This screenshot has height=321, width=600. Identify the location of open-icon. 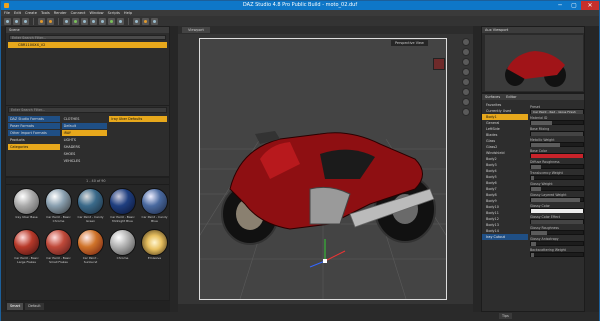
(16, 21).